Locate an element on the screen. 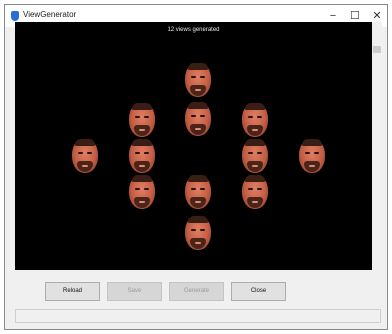 This screenshot has width=392, height=334. generate-button: Generate is located at coordinates (196, 291).